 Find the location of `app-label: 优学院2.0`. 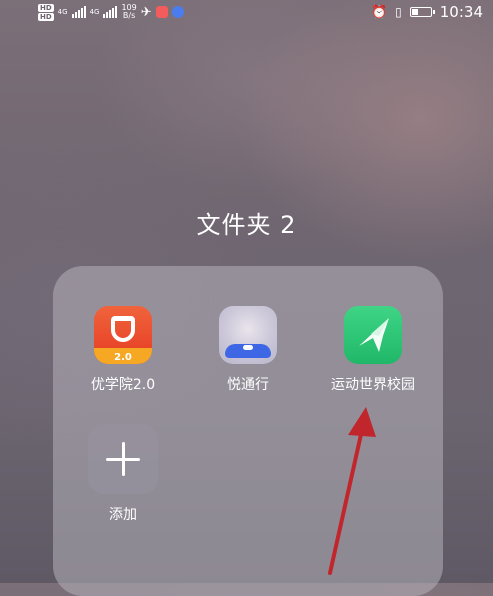

app-label: 优学院2.0 is located at coordinates (123, 385).